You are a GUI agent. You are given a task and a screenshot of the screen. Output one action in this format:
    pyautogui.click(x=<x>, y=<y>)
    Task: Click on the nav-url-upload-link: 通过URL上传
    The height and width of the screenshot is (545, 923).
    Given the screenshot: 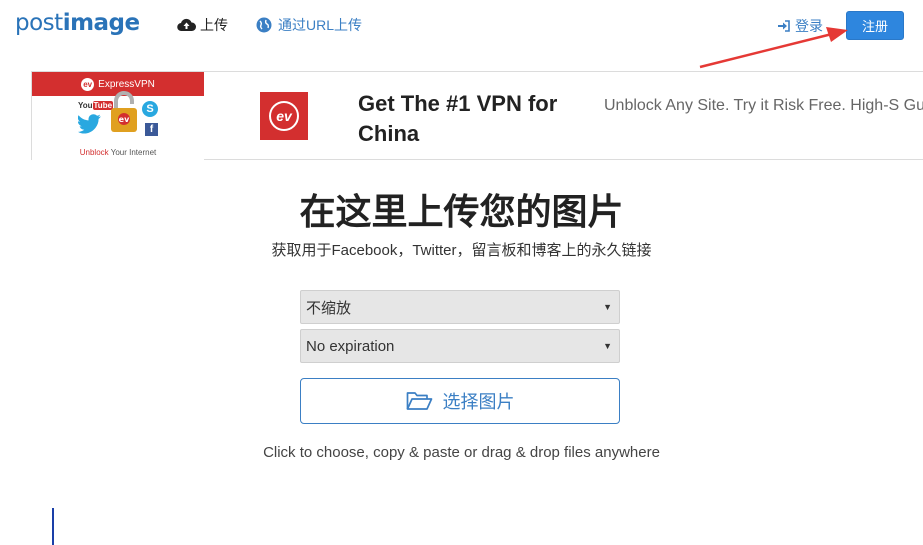 What is the action you would take?
    pyautogui.click(x=309, y=25)
    